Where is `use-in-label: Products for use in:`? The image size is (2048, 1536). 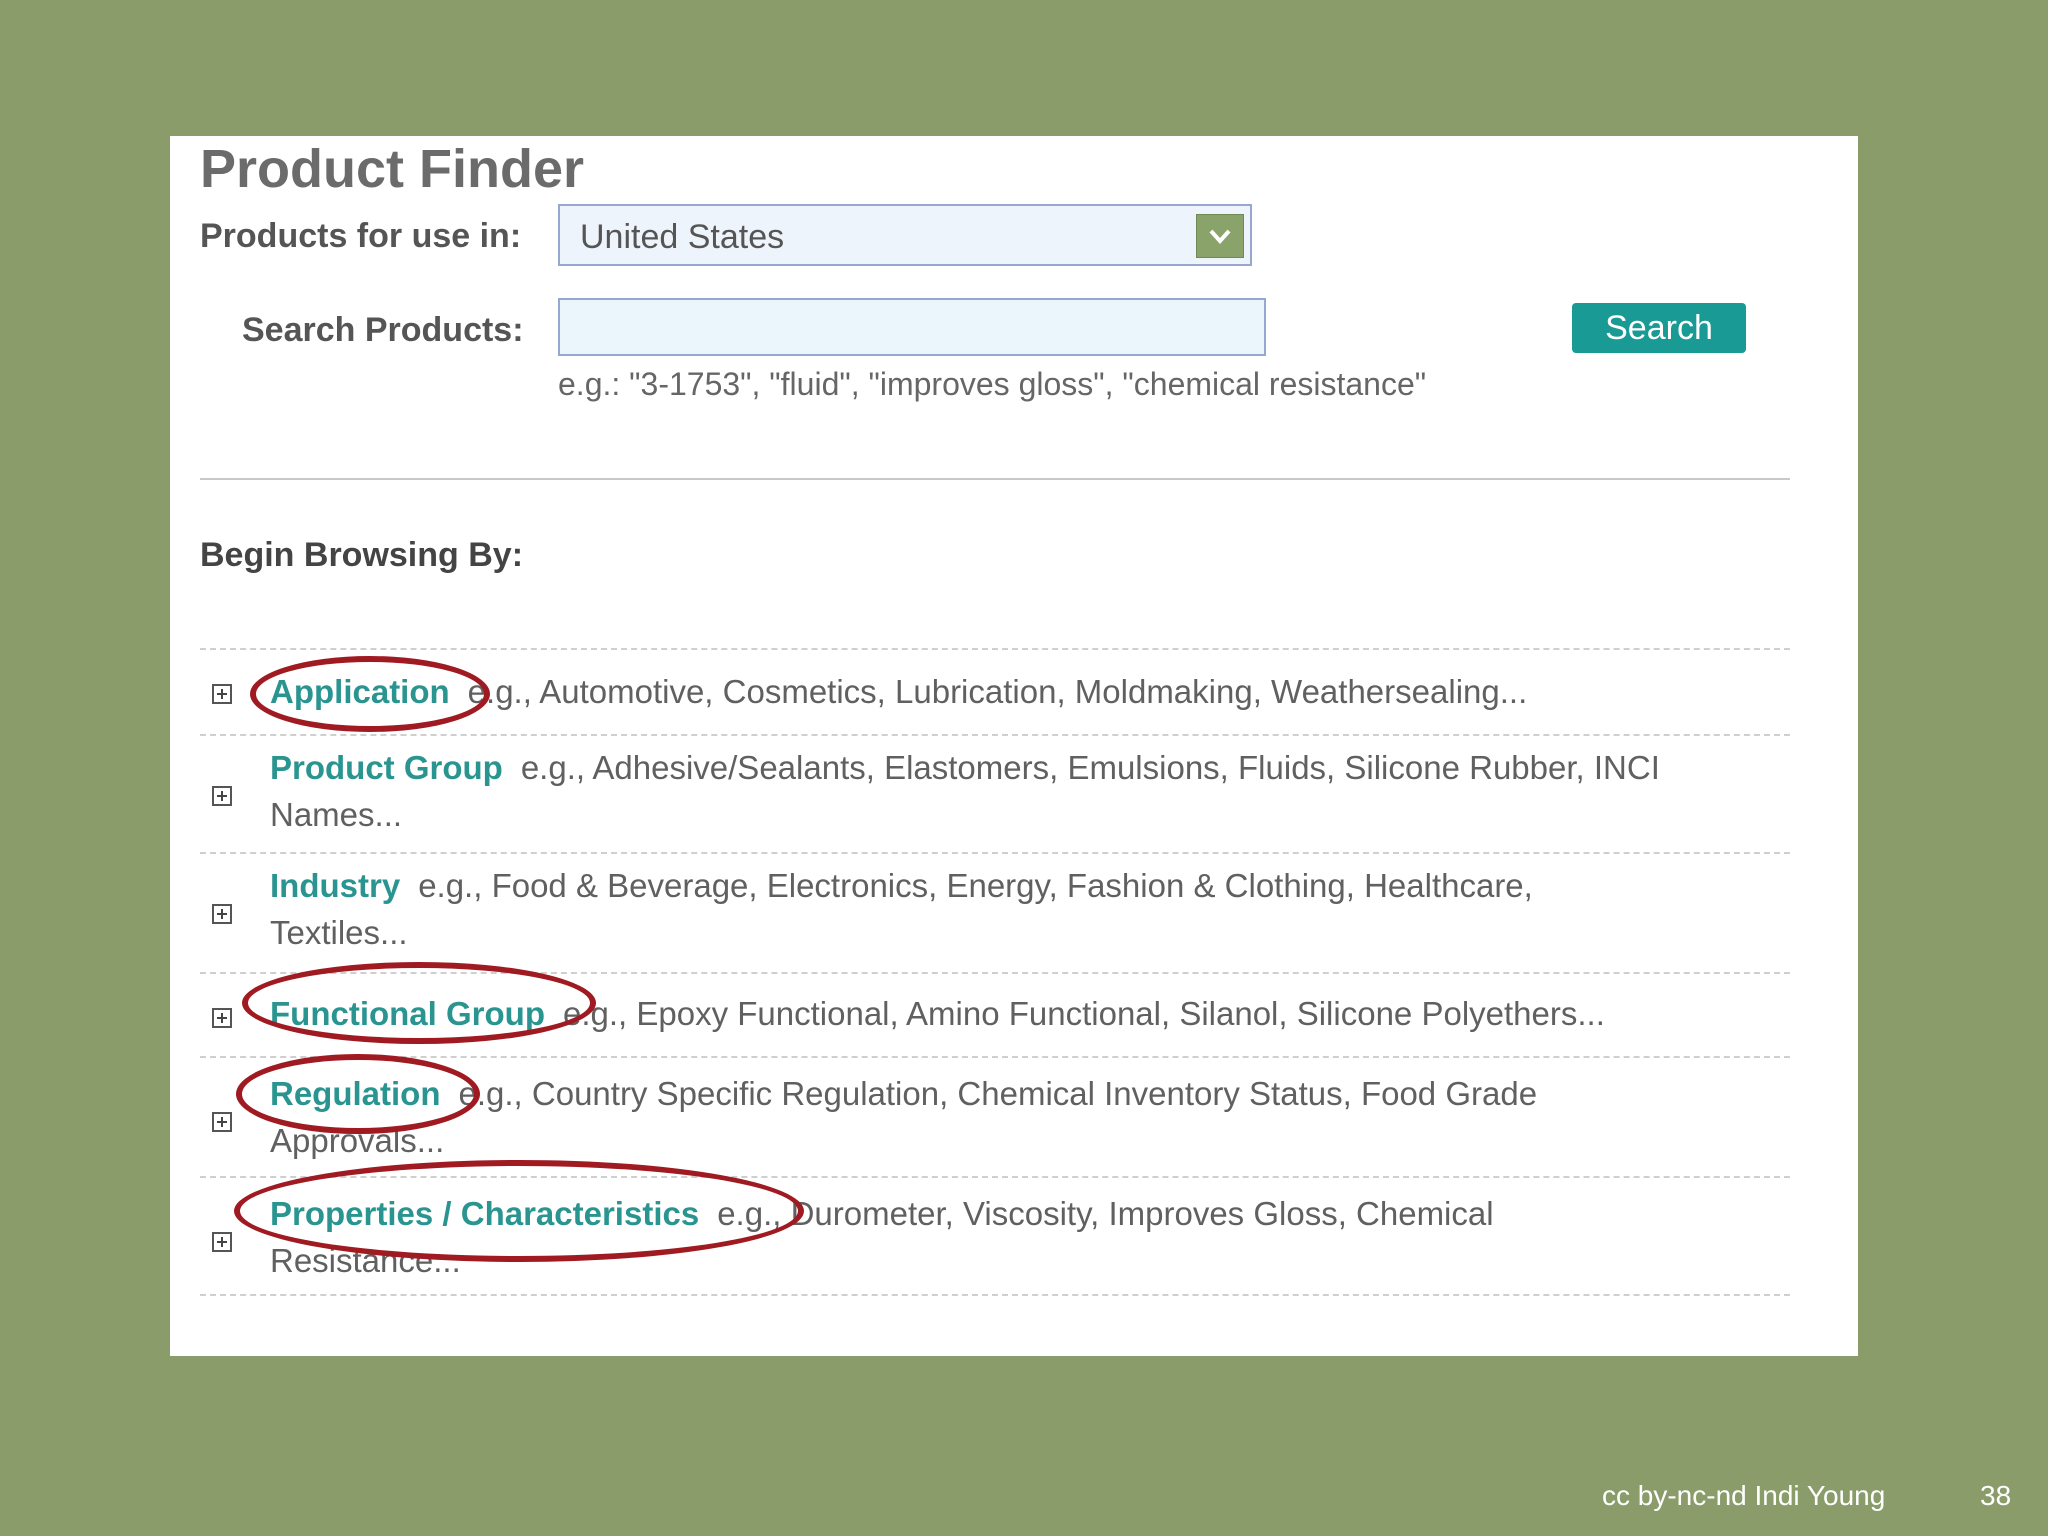
use-in-label: Products for use in: is located at coordinates (361, 236).